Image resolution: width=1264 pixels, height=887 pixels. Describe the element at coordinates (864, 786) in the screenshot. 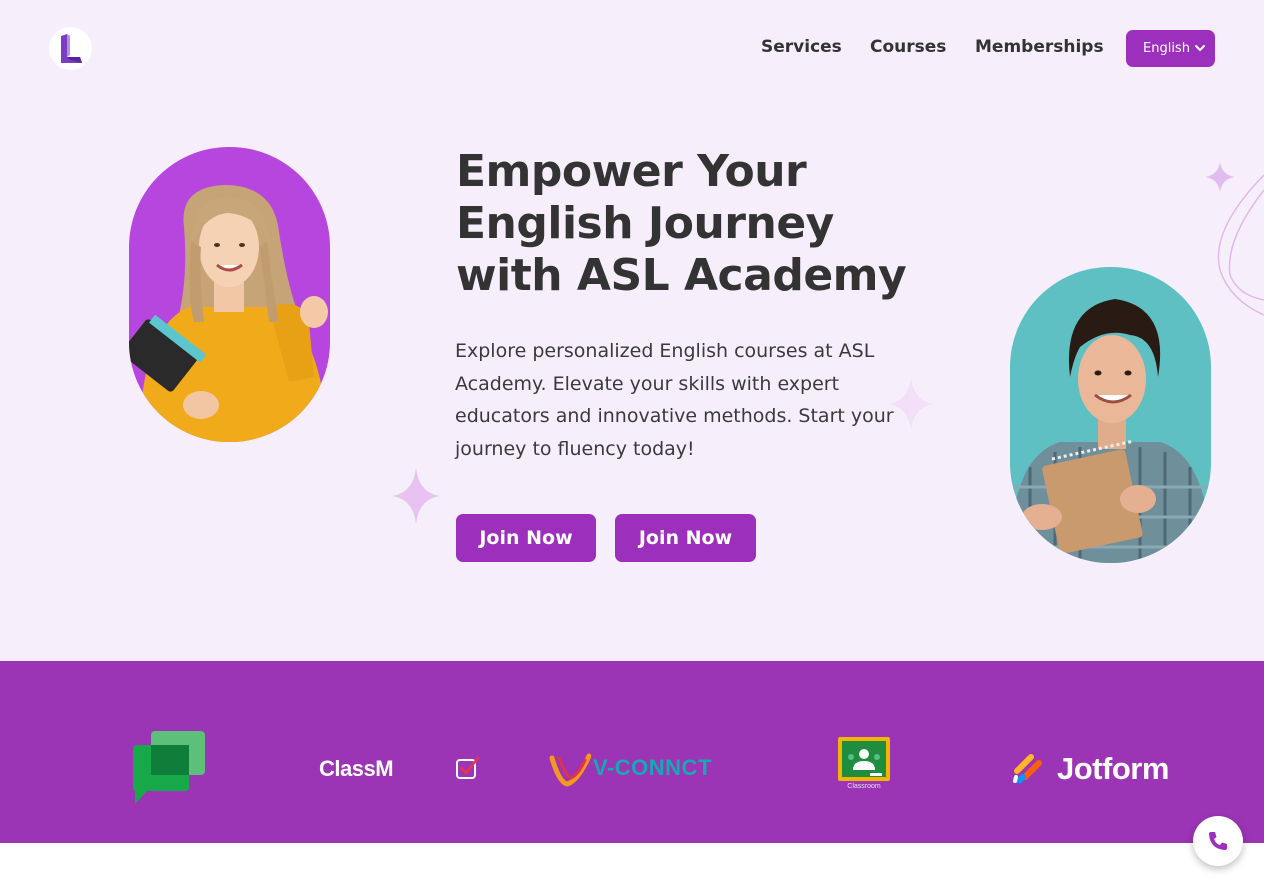

I see `classroom-logo-label: Classroom` at that location.